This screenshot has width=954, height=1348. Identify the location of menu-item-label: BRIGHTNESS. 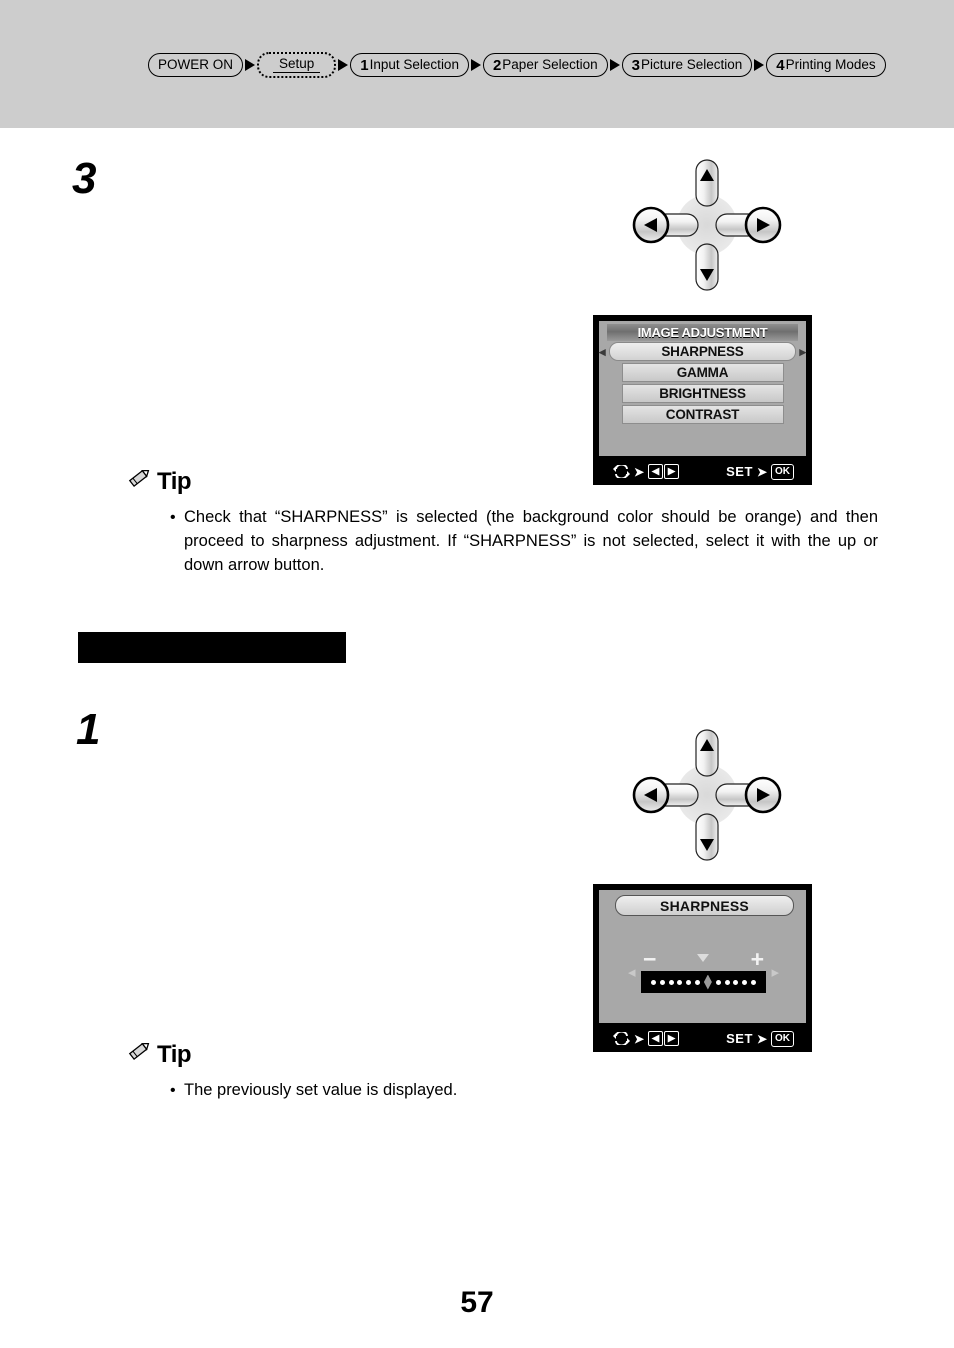
(702, 393).